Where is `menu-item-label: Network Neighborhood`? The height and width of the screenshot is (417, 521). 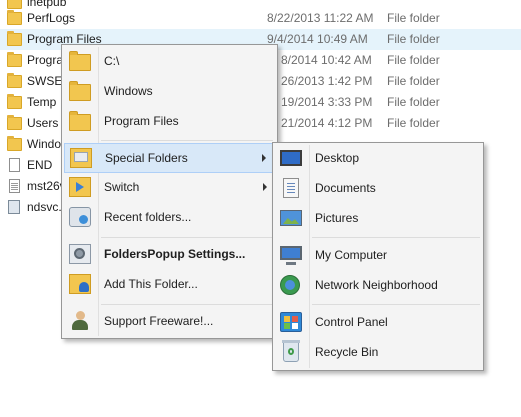 menu-item-label: Network Neighborhood is located at coordinates (376, 285).